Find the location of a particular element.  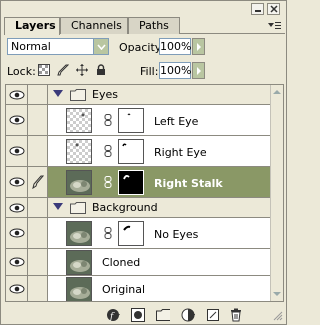

layer-style-button: f is located at coordinates (113, 315).